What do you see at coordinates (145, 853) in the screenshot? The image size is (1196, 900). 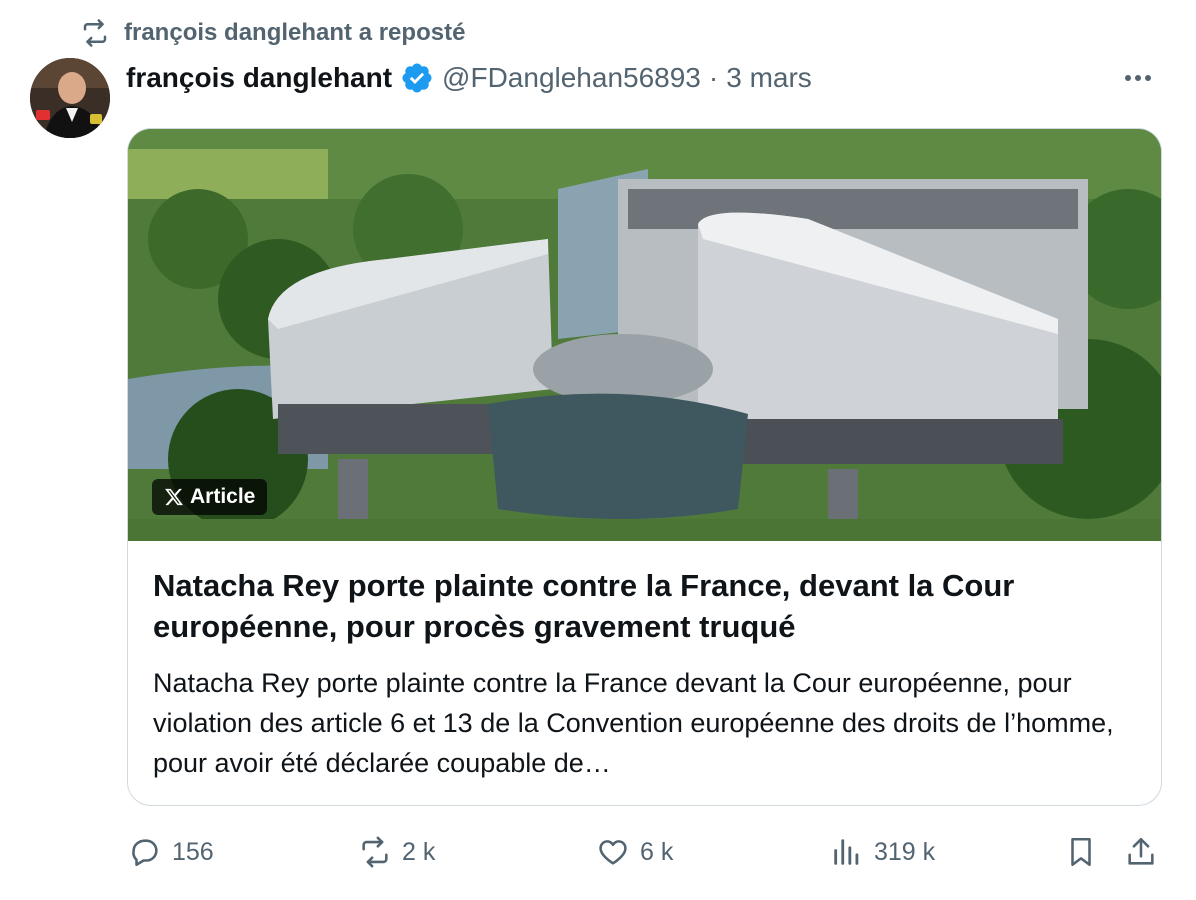 I see `reply-icon` at bounding box center [145, 853].